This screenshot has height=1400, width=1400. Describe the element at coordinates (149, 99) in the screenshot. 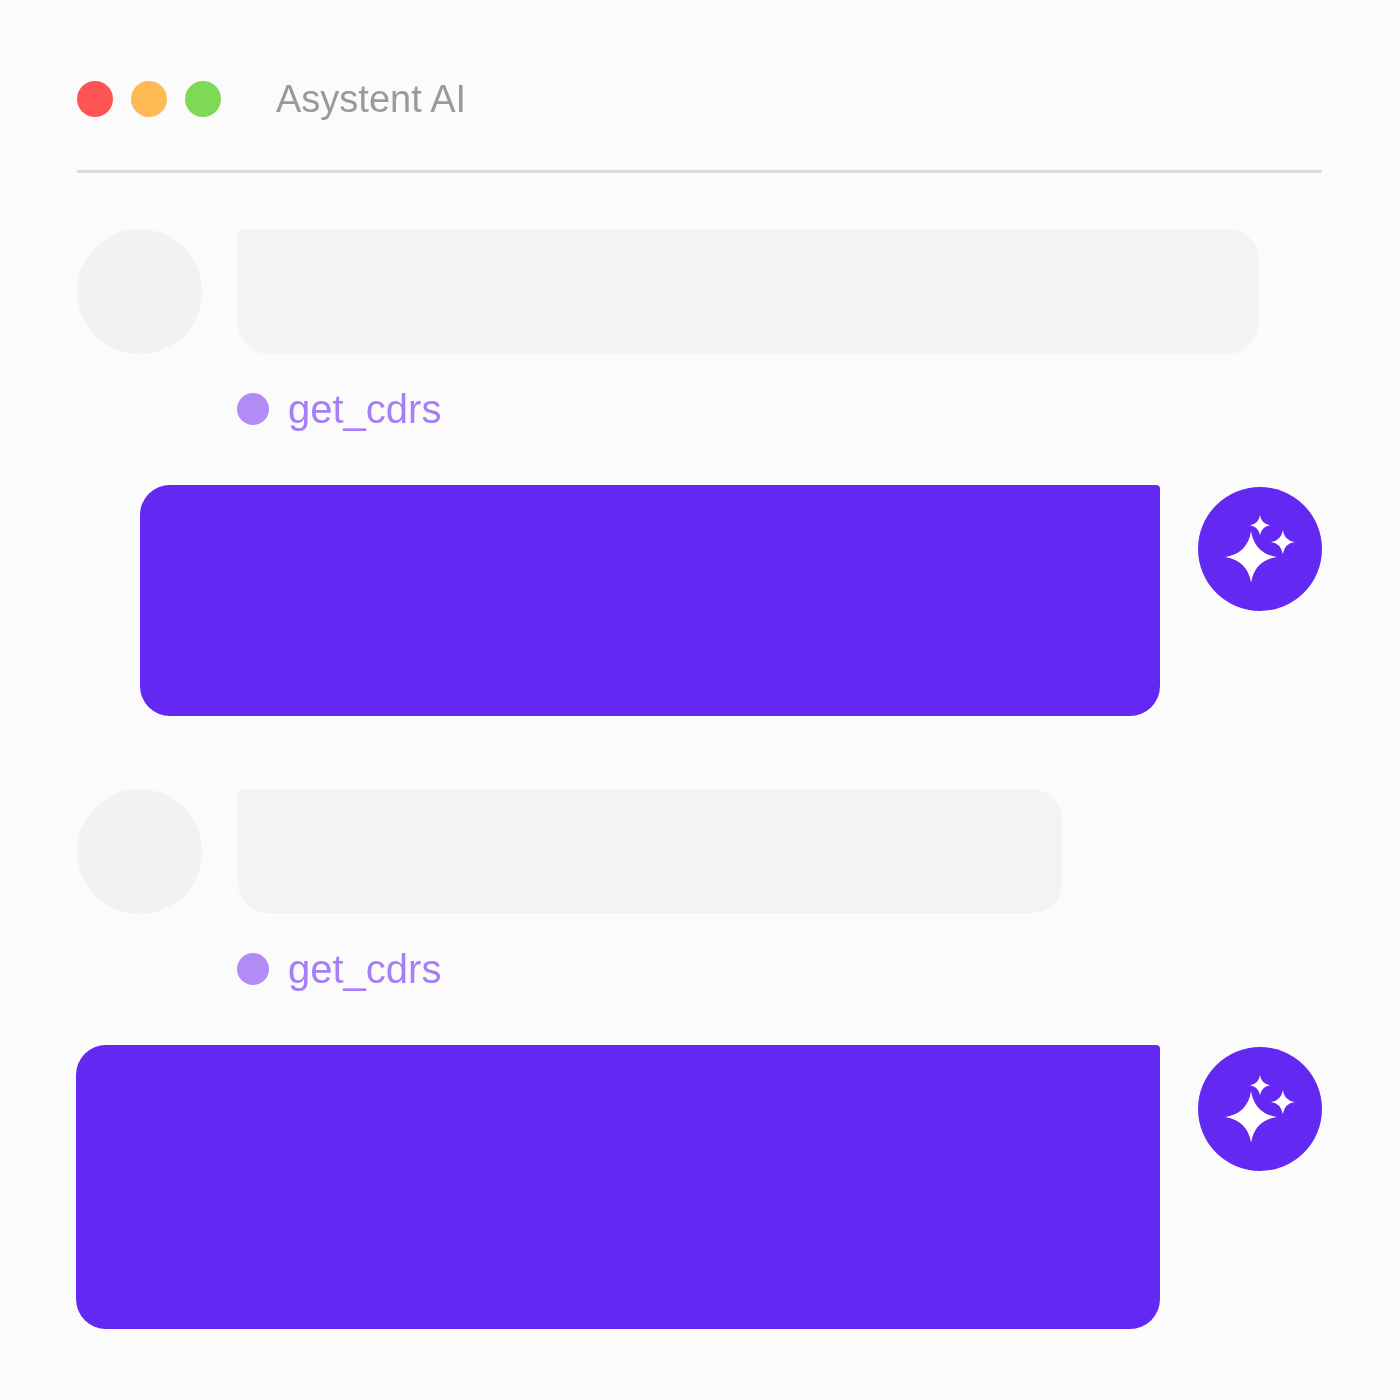

I see `minimize-icon` at that location.